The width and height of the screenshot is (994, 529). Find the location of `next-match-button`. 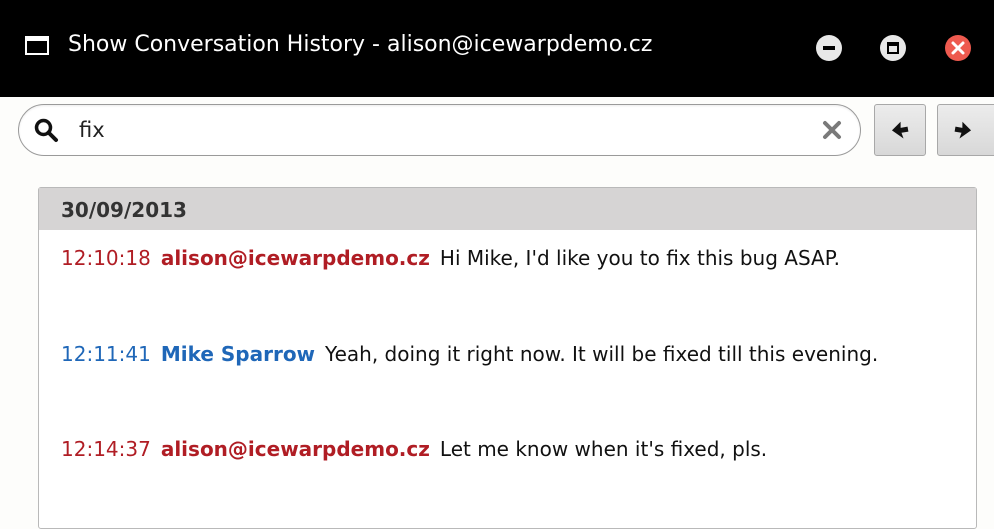

next-match-button is located at coordinates (965, 130).